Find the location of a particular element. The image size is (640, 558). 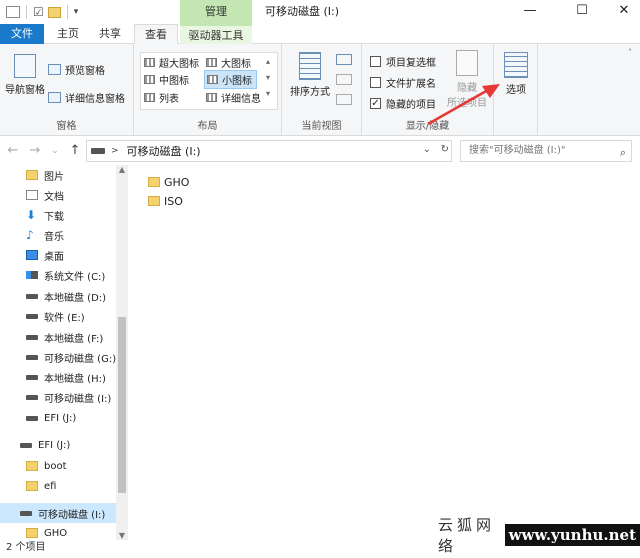

scroll-down-icon: ▼ is located at coordinates (122, 535).